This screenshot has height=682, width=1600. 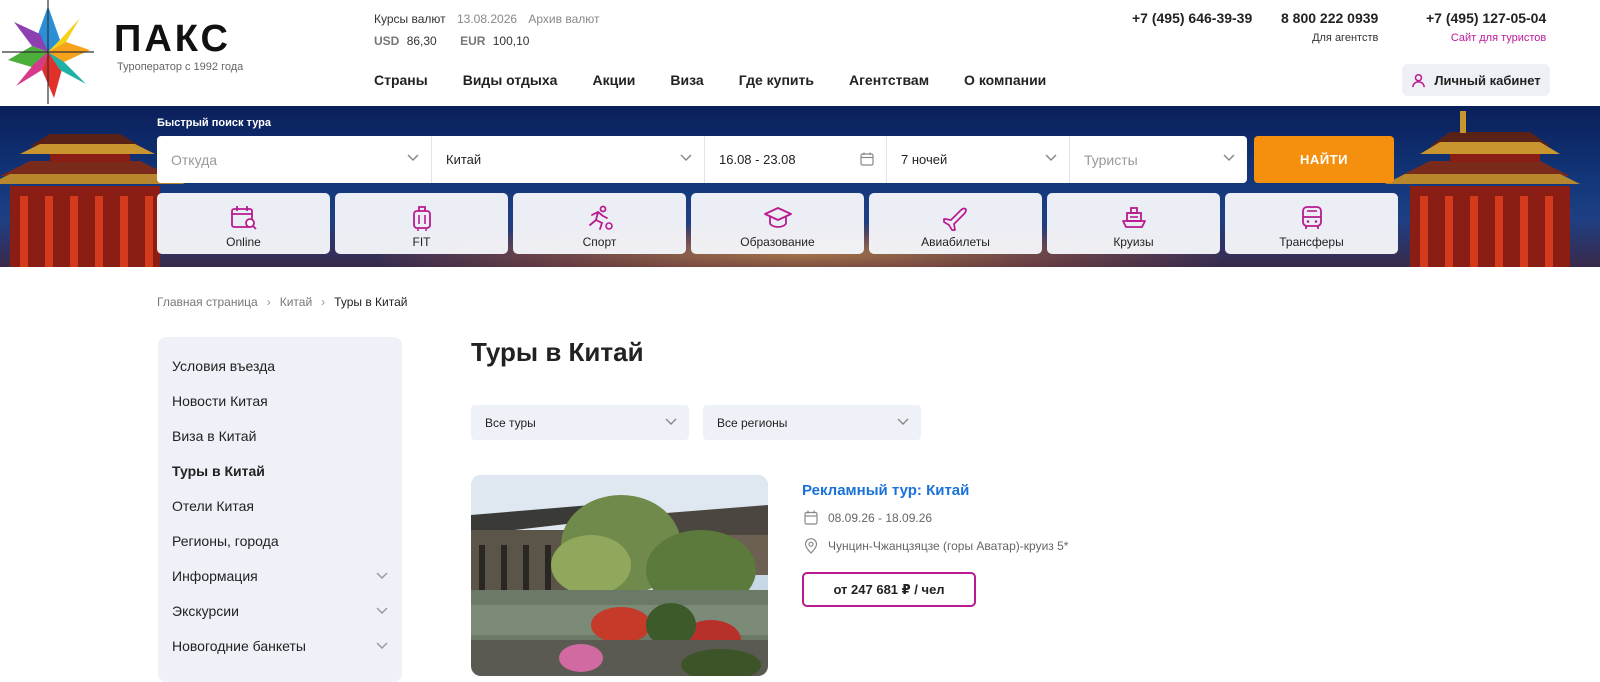 I want to click on nav-item-countries: Страны, so click(x=401, y=80).